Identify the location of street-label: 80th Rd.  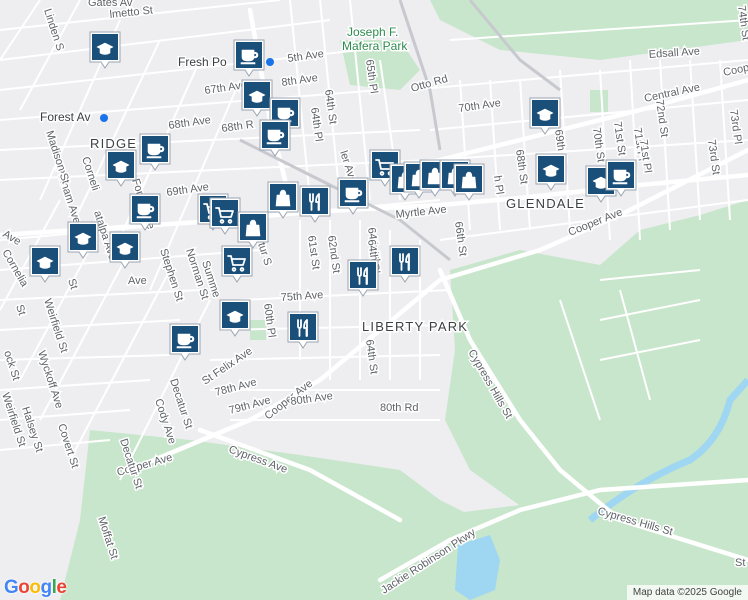
(399, 408).